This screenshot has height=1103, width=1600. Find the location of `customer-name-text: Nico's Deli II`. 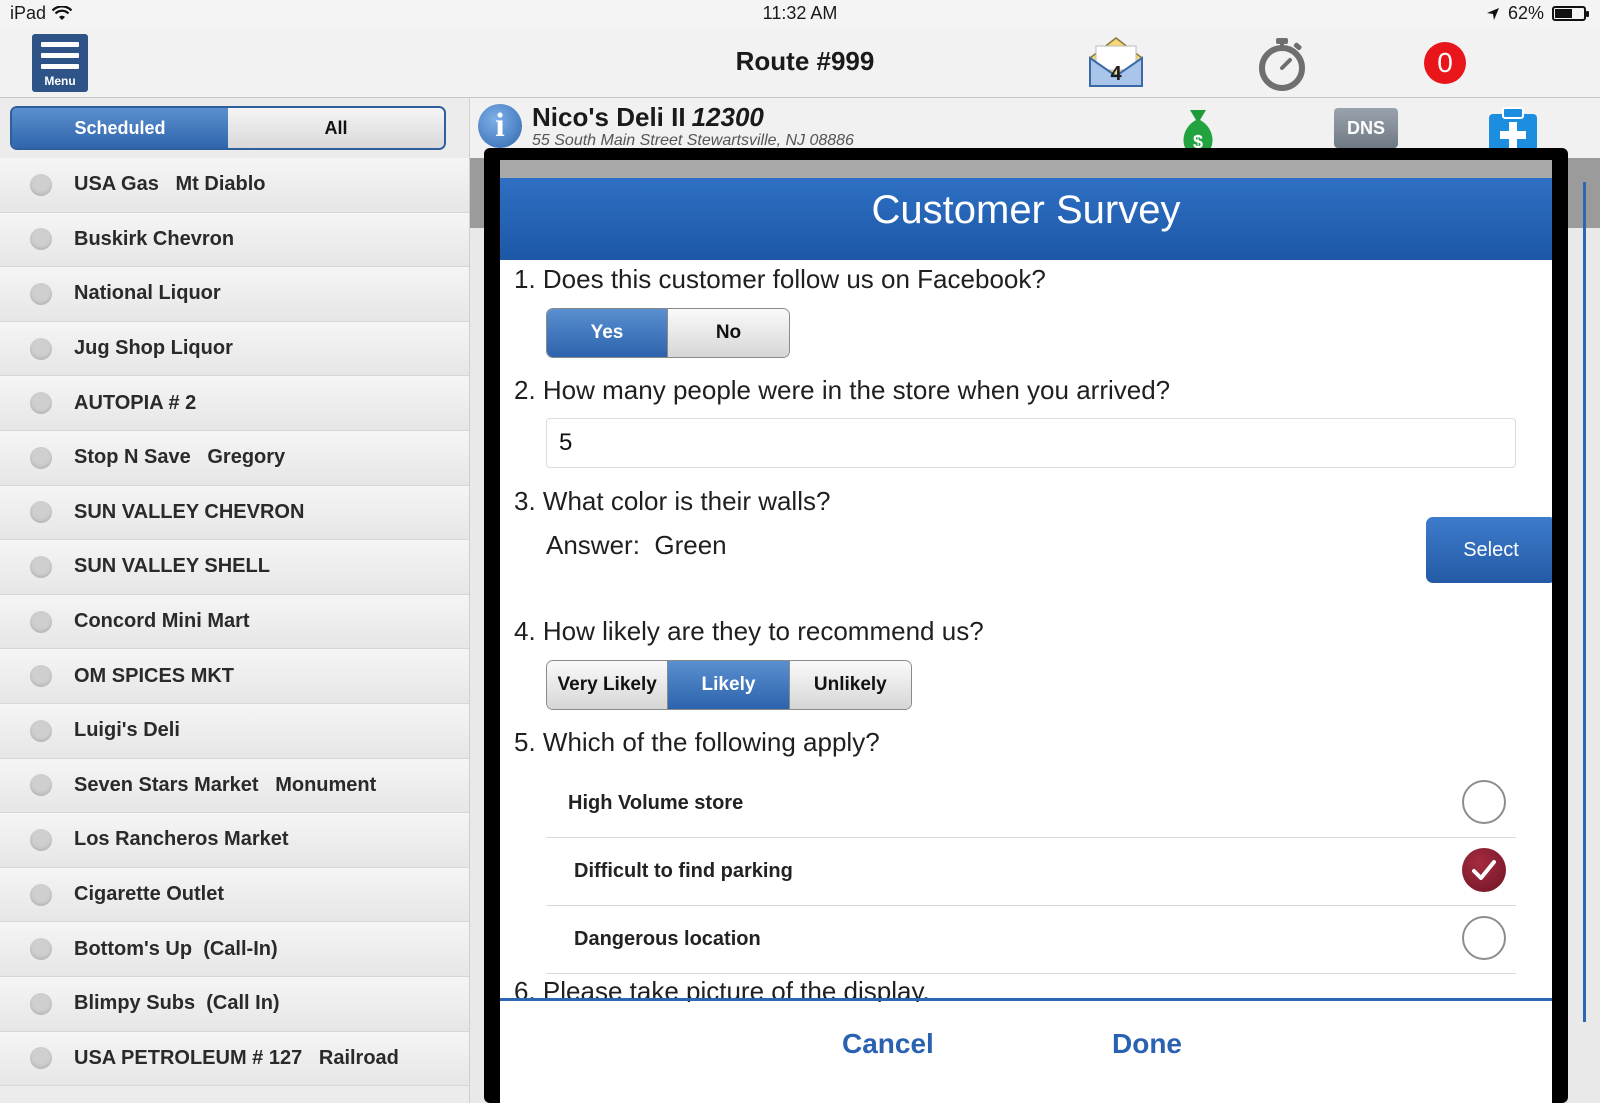

customer-name-text: Nico's Deli II is located at coordinates (609, 117).